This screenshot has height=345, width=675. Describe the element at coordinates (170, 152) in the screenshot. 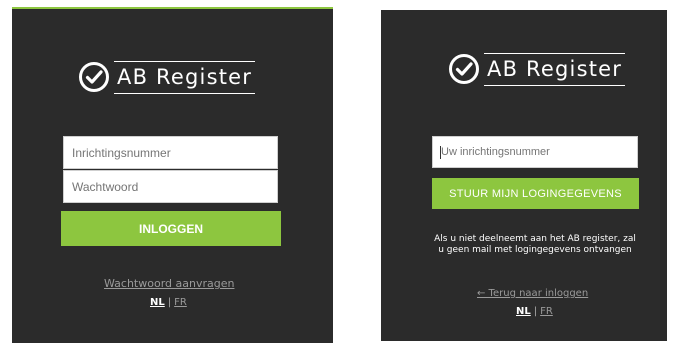

I see `inrichtingsnummer-input` at that location.